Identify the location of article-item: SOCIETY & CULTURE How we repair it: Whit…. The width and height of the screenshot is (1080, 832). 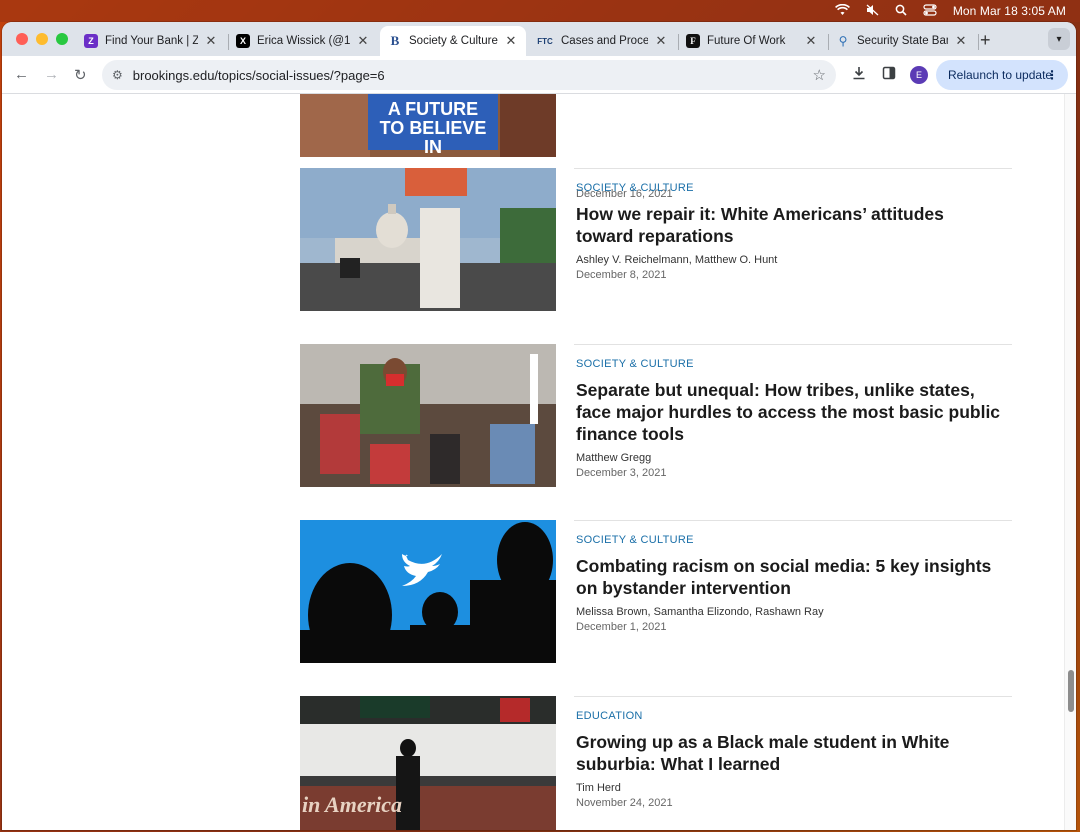
(656, 248).